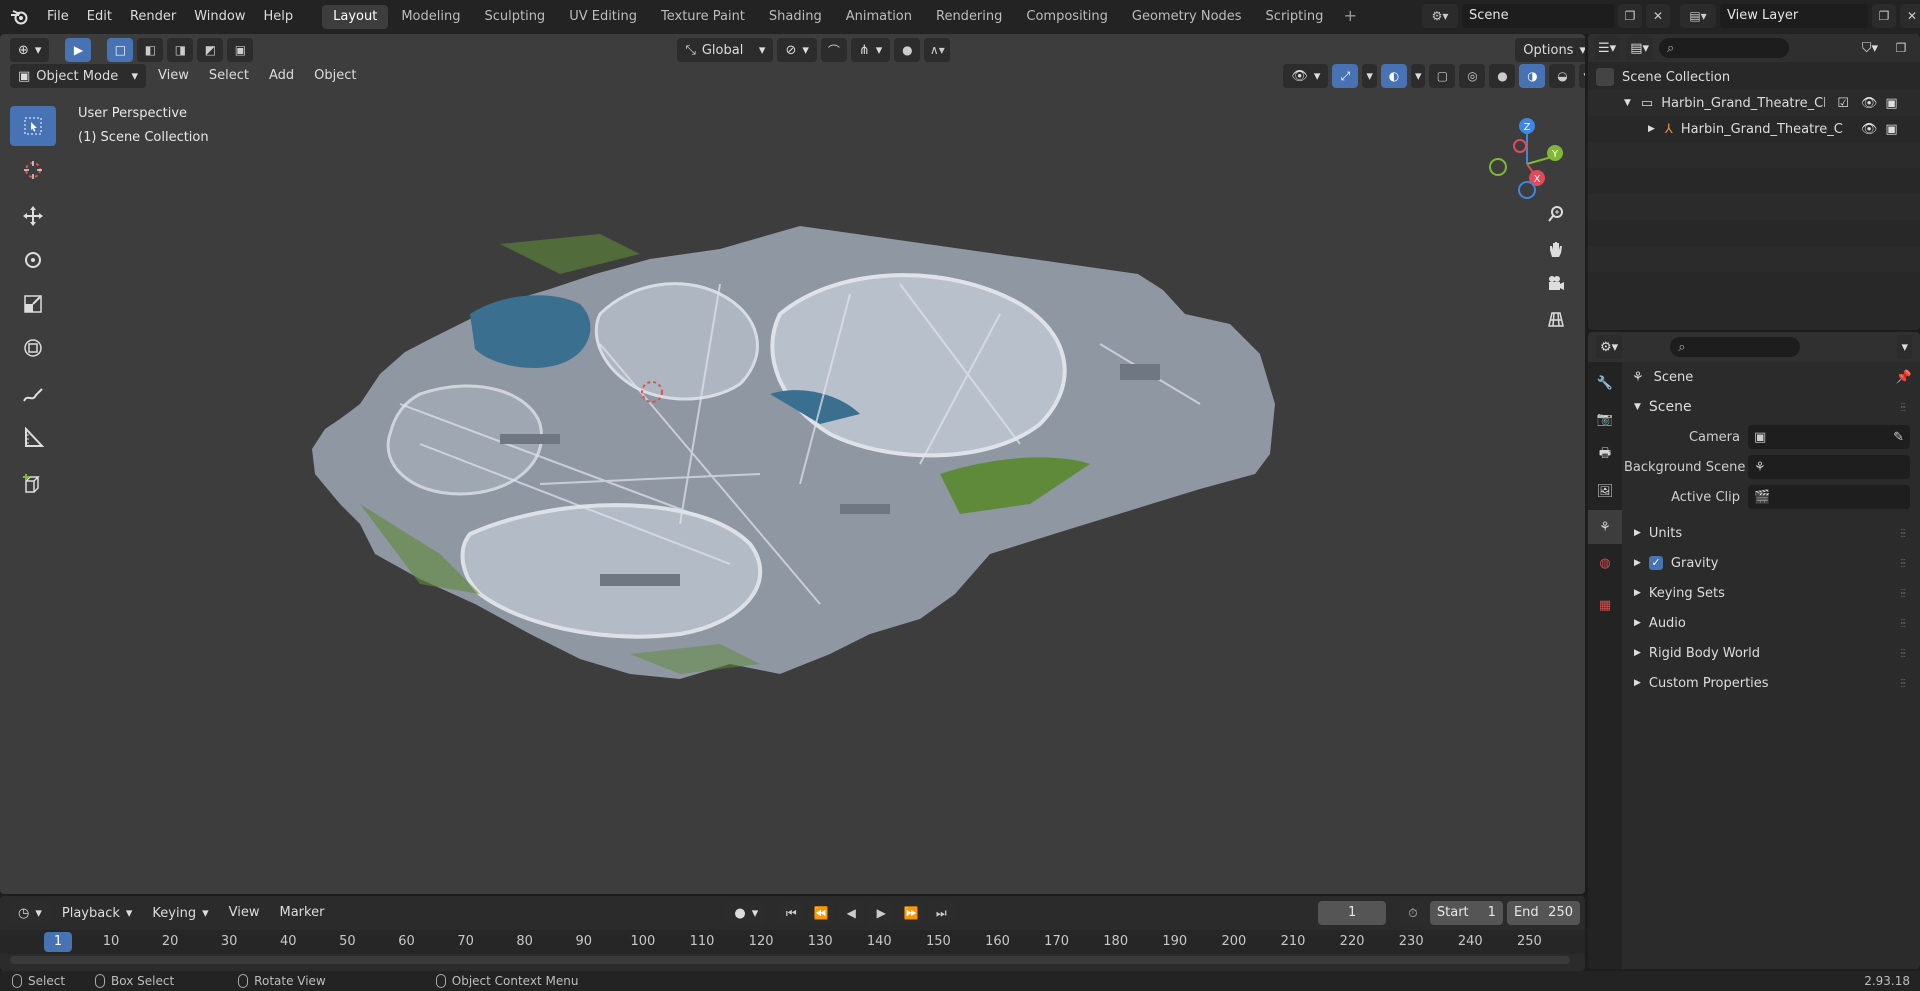 The width and height of the screenshot is (1920, 991). Describe the element at coordinates (97, 913) in the screenshot. I see `playback-menu: Playback ▾` at that location.